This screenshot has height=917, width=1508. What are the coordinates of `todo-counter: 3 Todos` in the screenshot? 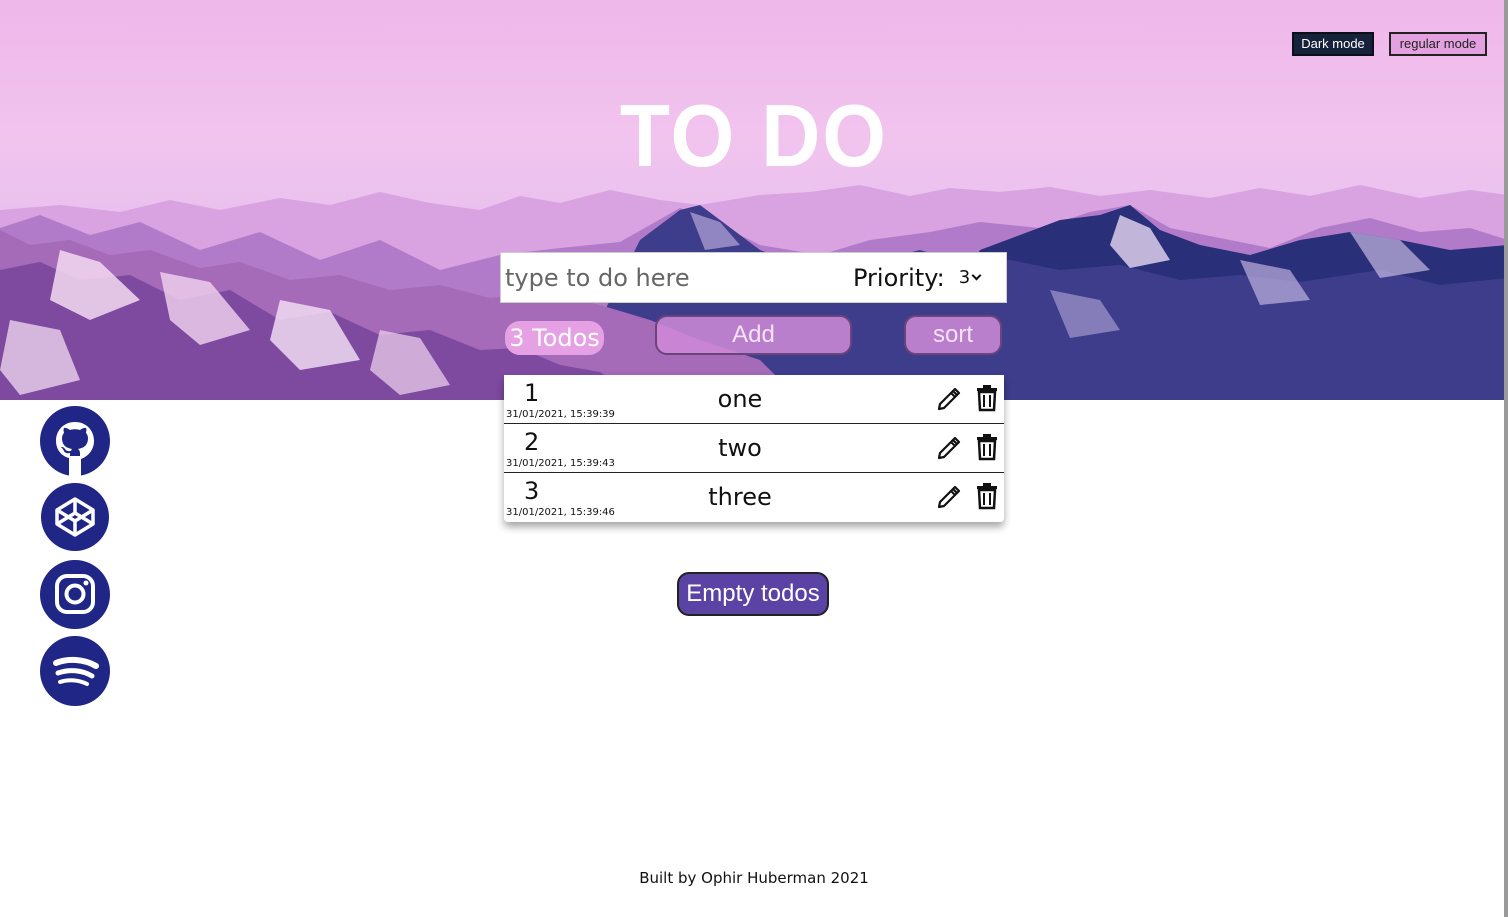 It's located at (554, 338).